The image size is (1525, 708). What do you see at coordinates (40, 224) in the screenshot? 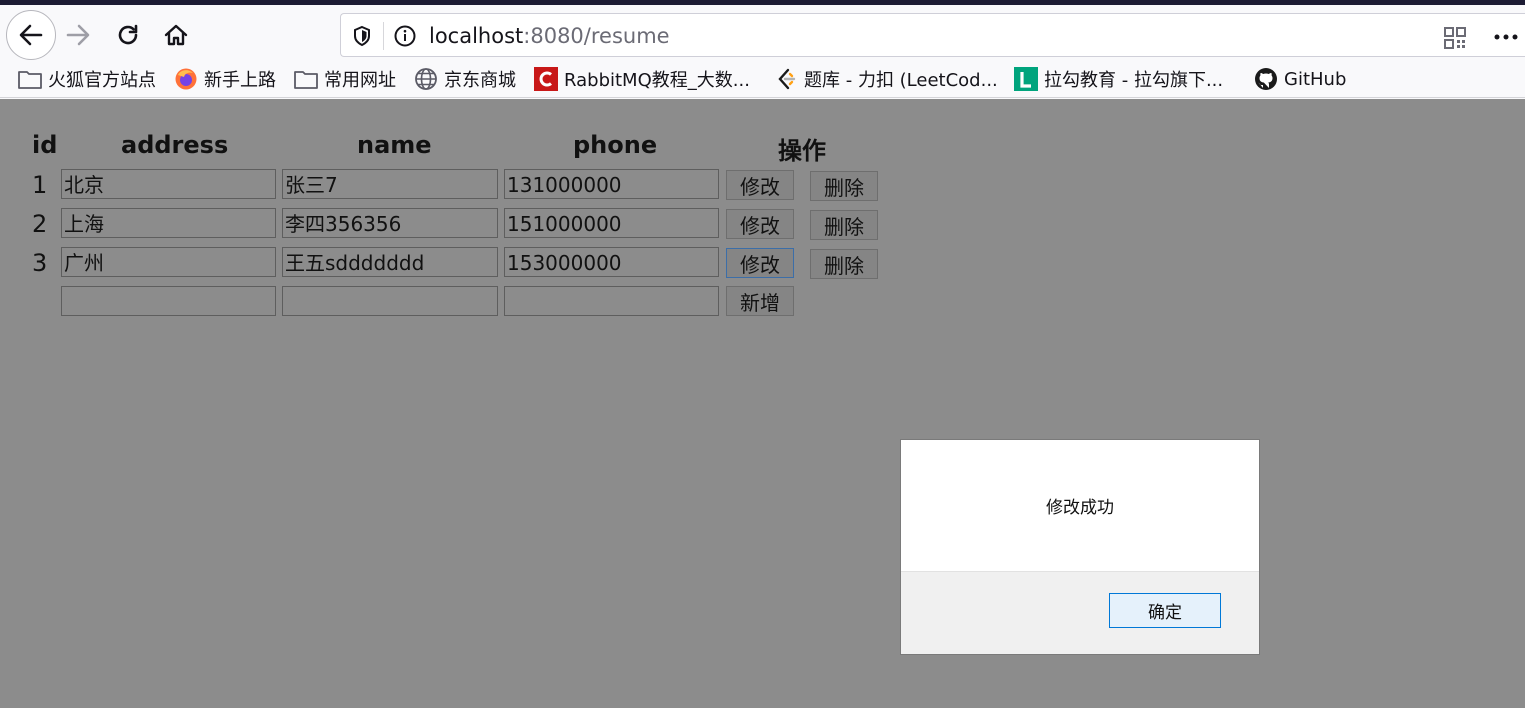
I see `row-id: 2` at bounding box center [40, 224].